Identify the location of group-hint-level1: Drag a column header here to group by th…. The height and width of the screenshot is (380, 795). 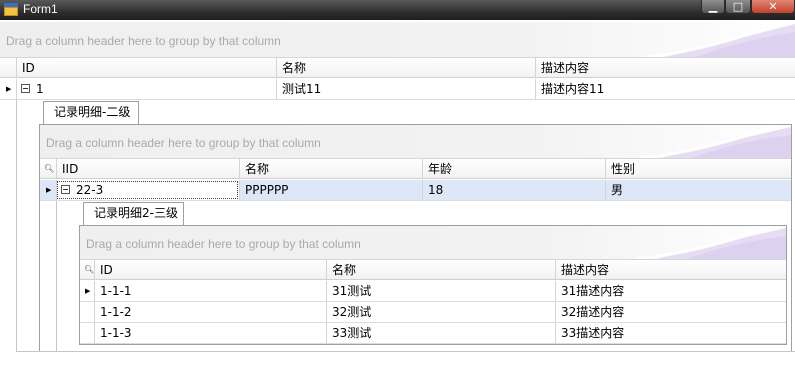
(143, 41).